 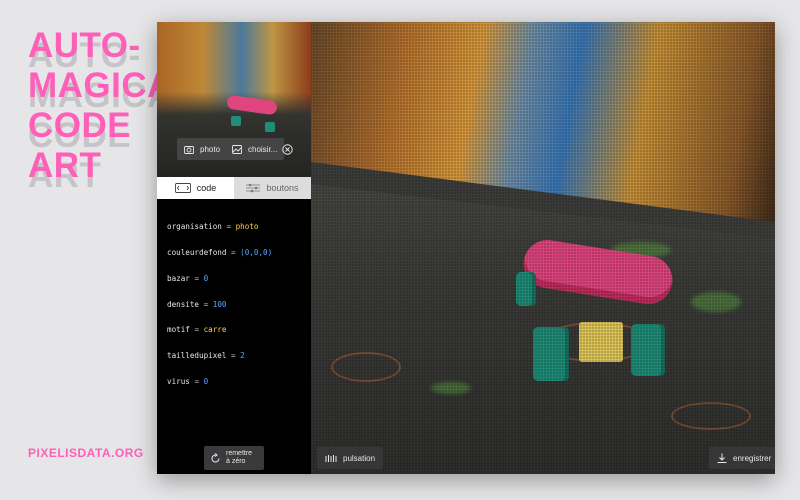 I want to click on reset-icon, so click(x=215, y=457).